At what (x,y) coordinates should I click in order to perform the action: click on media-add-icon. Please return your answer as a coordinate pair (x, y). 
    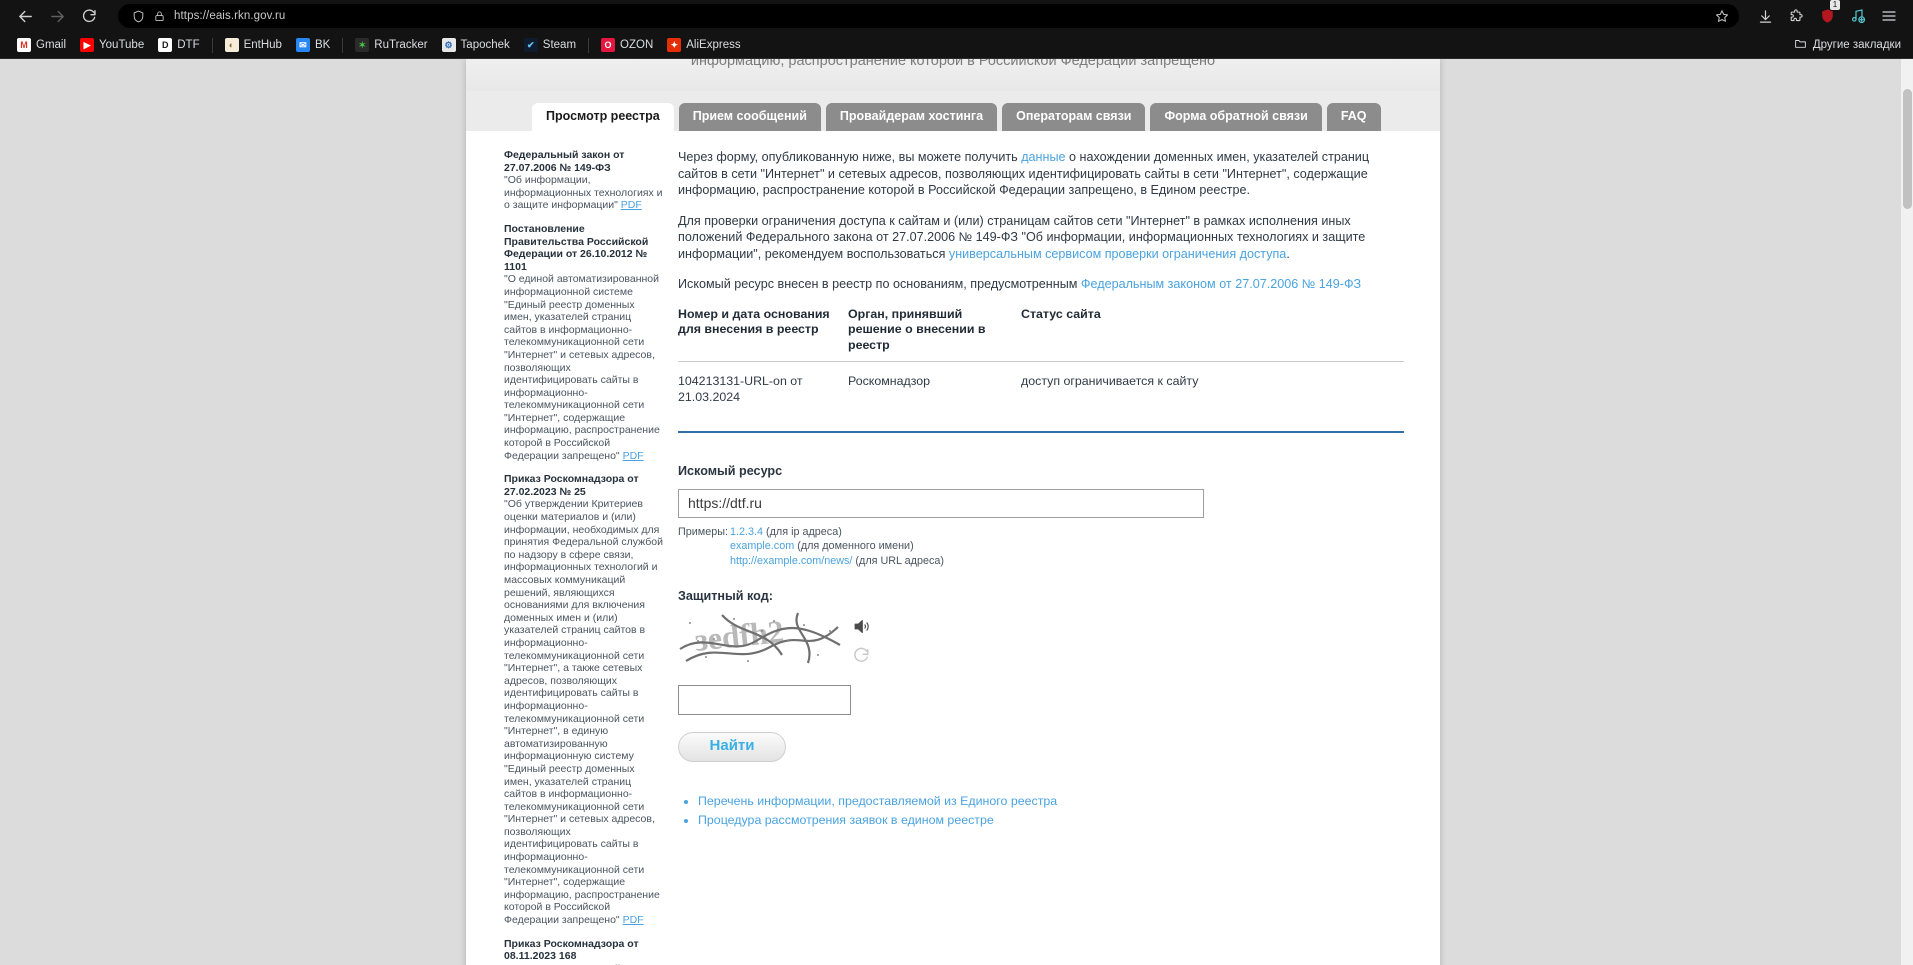
    Looking at the image, I should click on (1858, 16).